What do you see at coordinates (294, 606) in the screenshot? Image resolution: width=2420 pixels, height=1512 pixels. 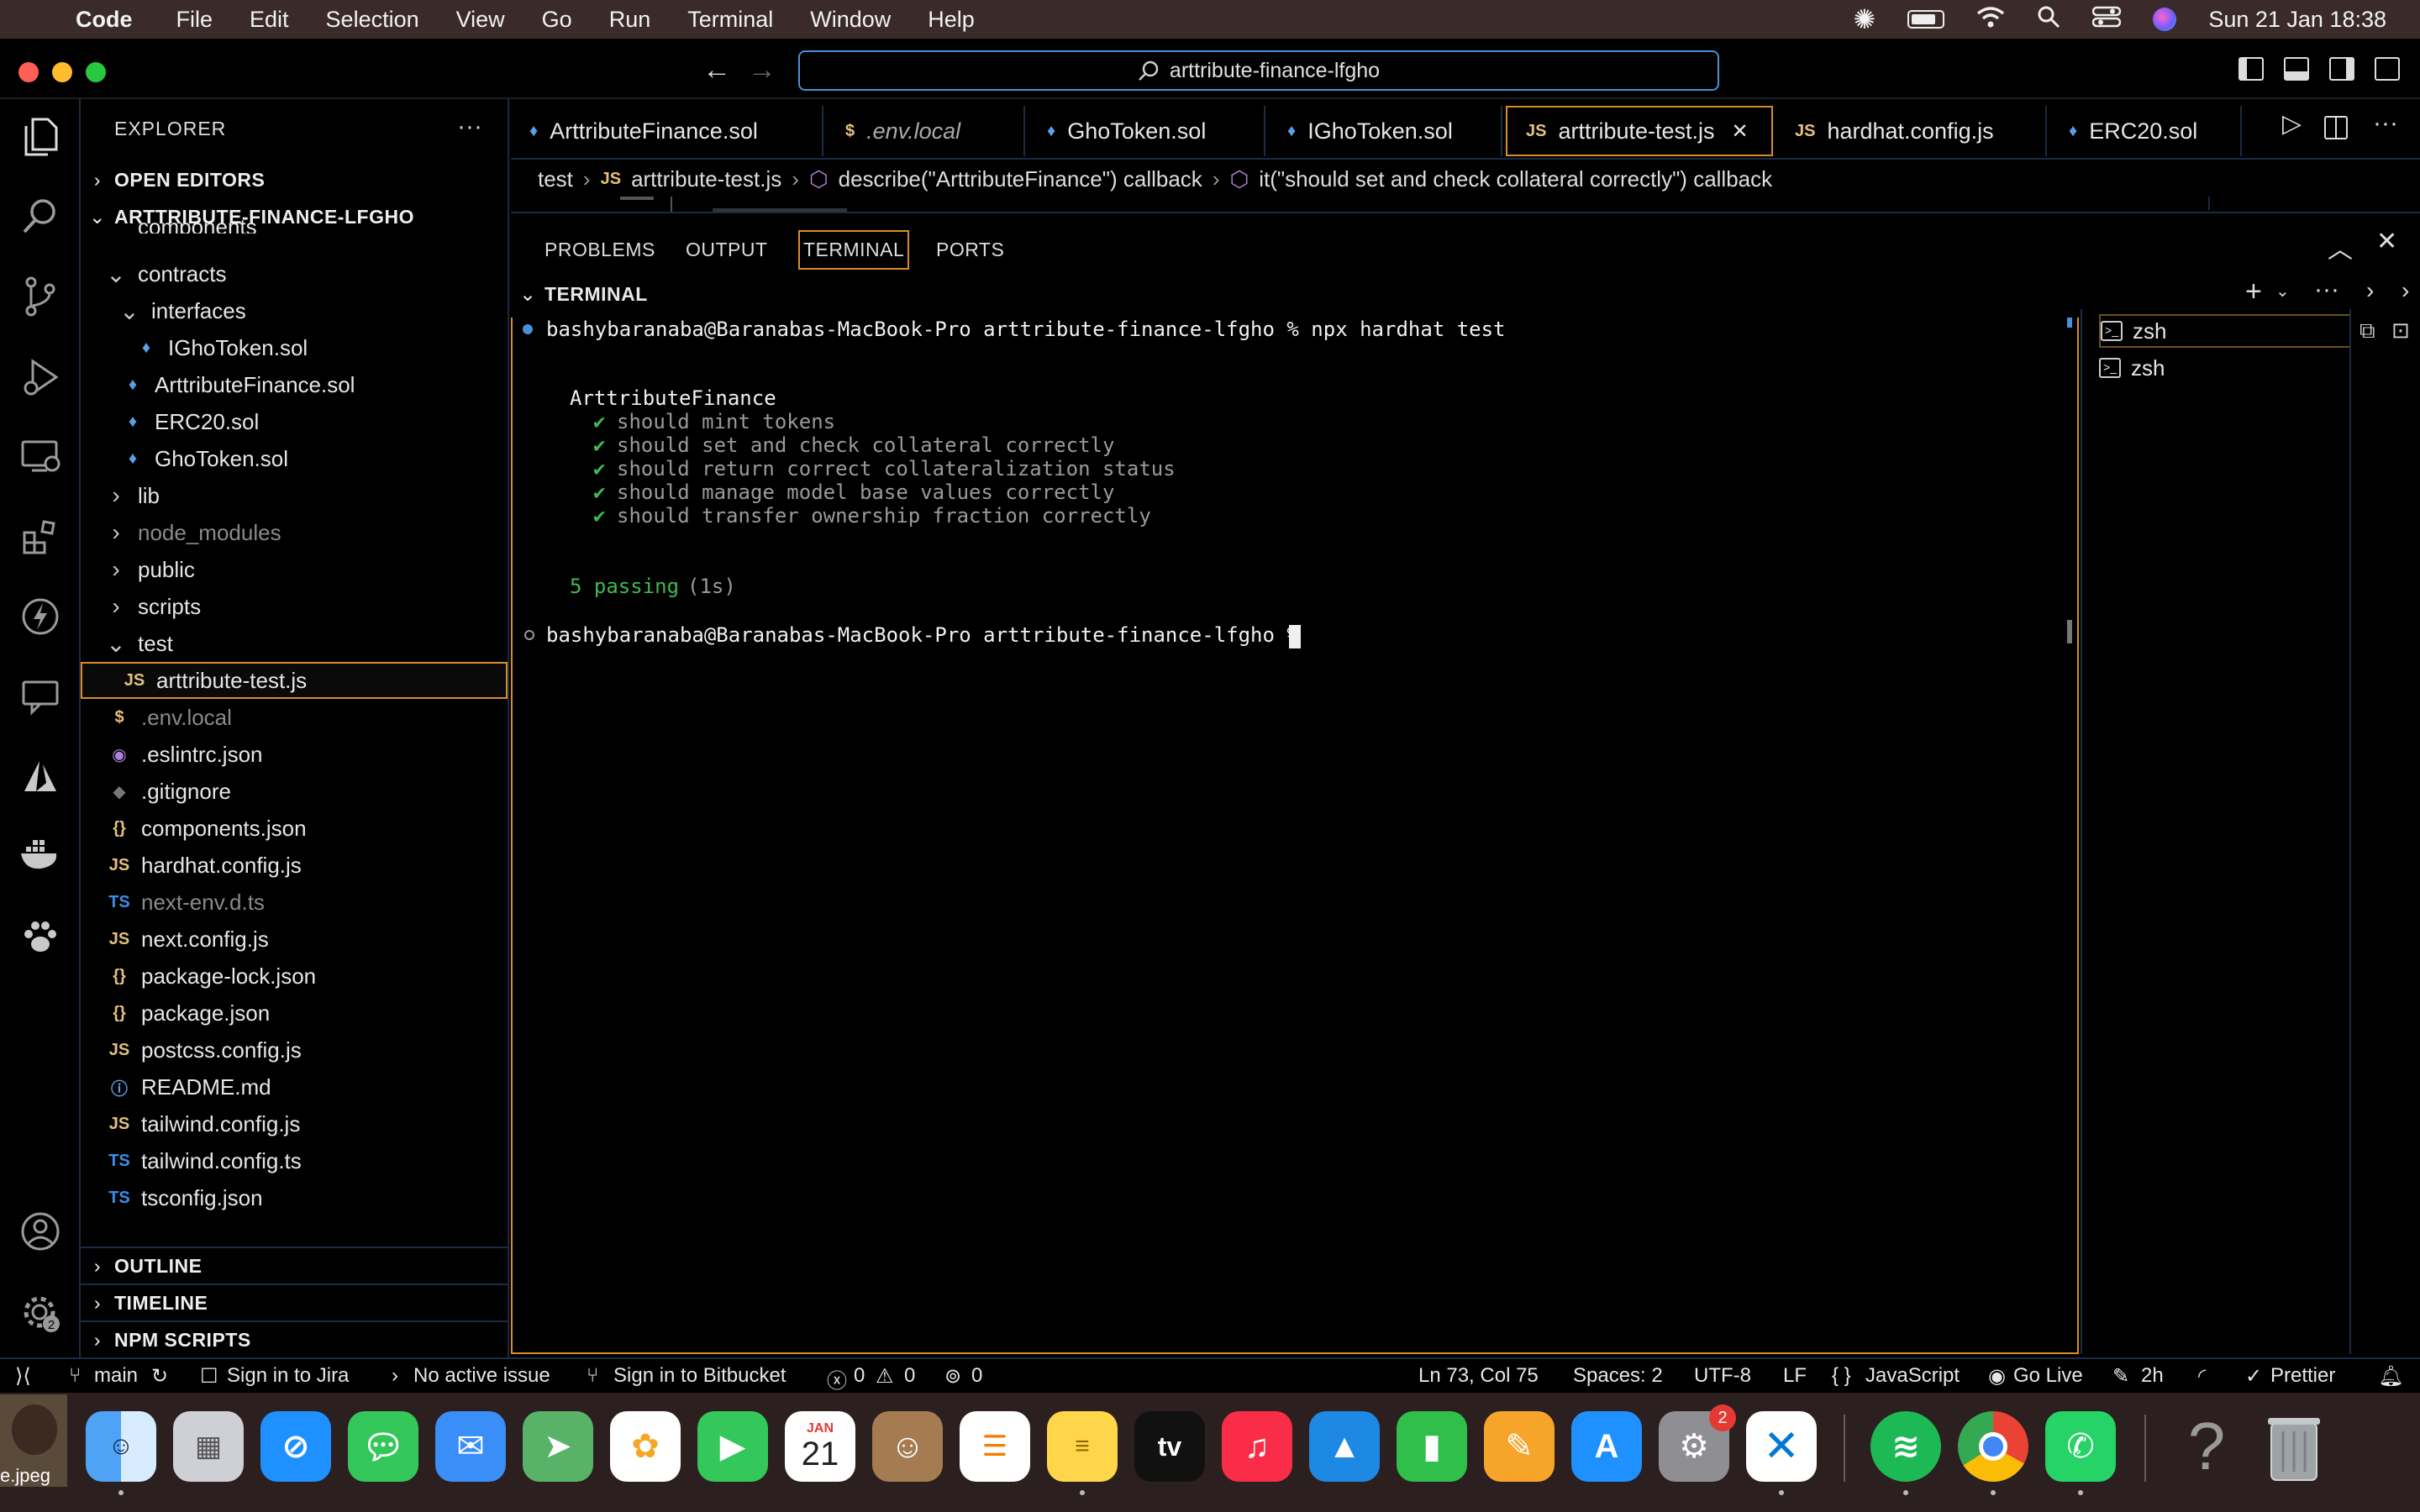 I see `tree-item: › scripts` at bounding box center [294, 606].